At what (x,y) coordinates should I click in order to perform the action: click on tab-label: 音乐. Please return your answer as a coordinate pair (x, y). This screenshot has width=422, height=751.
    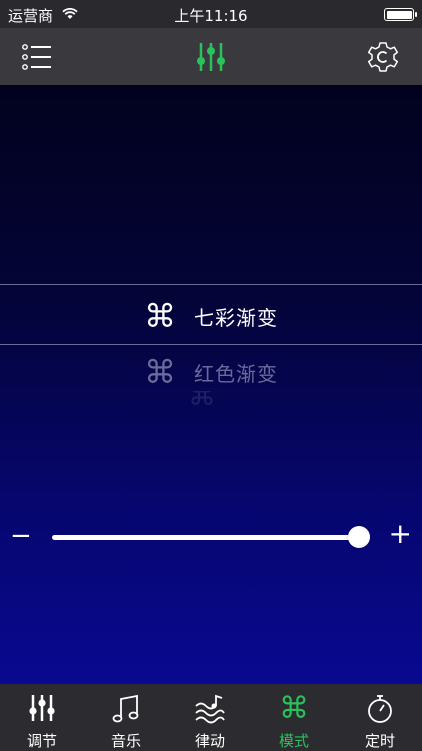
    Looking at the image, I should click on (125, 741).